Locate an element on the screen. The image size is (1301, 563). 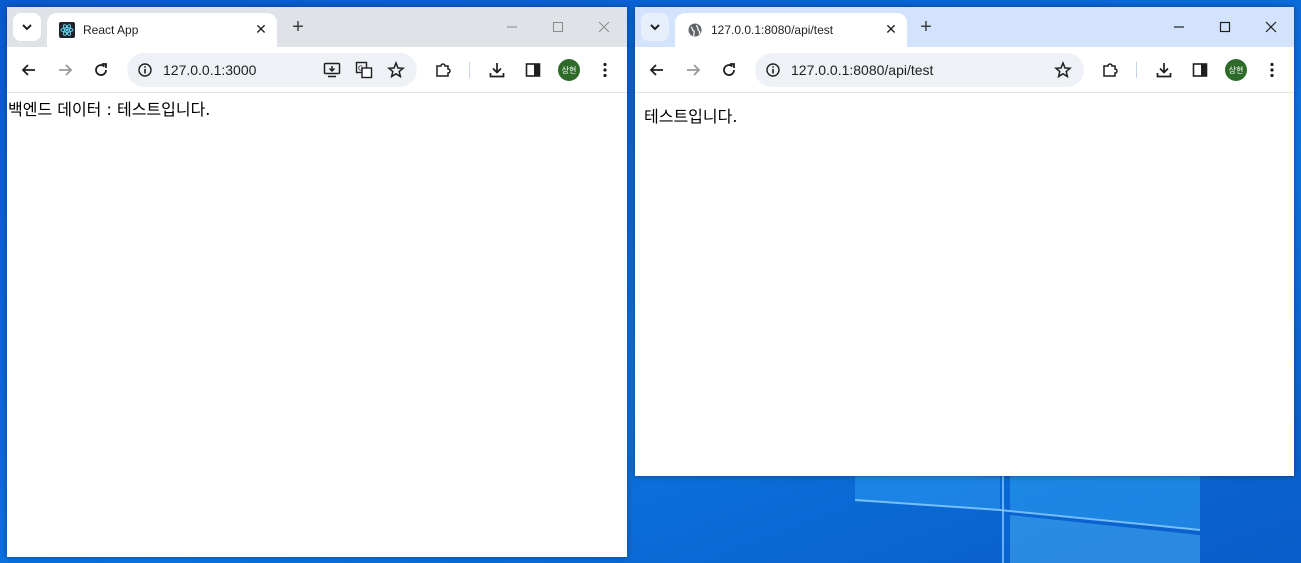
translate-icon: G is located at coordinates (364, 70).